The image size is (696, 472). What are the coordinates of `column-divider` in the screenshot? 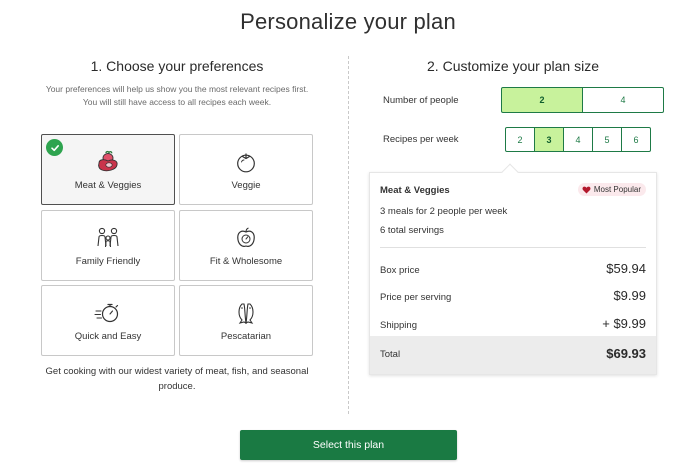 It's located at (348, 235).